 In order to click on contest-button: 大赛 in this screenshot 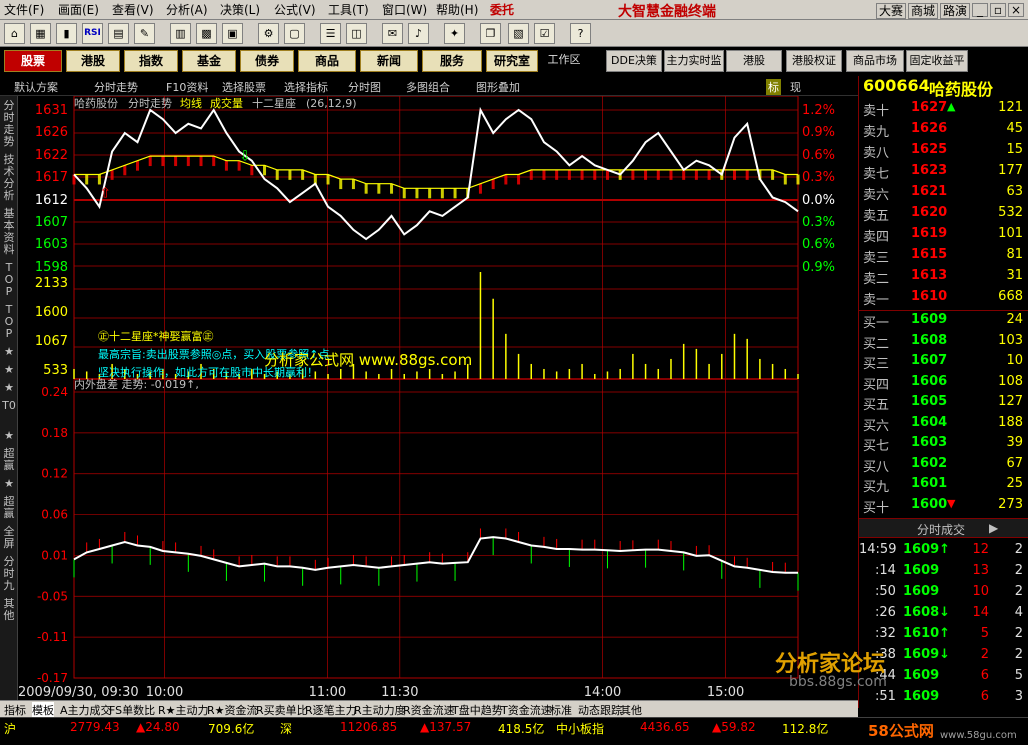, I will do `click(891, 11)`.